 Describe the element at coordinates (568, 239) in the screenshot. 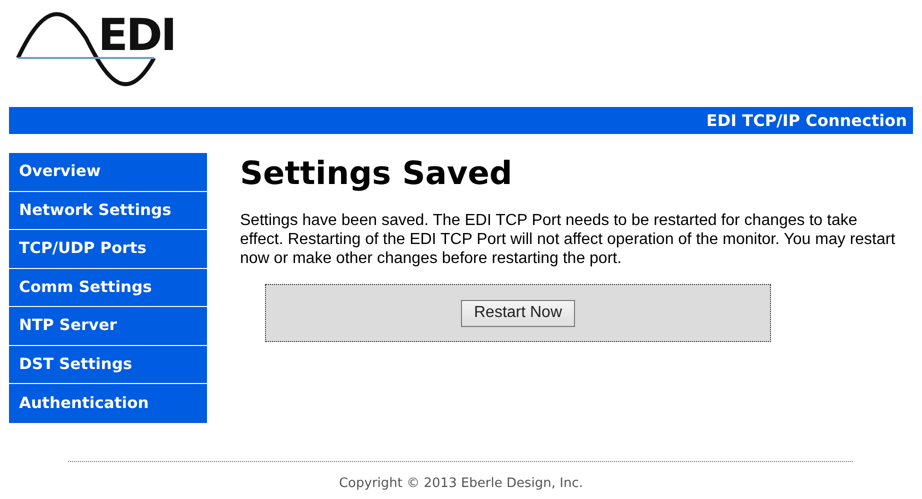

I see `message-text: Settings have been saved. The EDI TCP Port needs to be restarted for changes to take effect. Restarting of the EDI TCP Port will not affect operation of the monitor. You may restart now or make other changes before restarting the port.` at that location.